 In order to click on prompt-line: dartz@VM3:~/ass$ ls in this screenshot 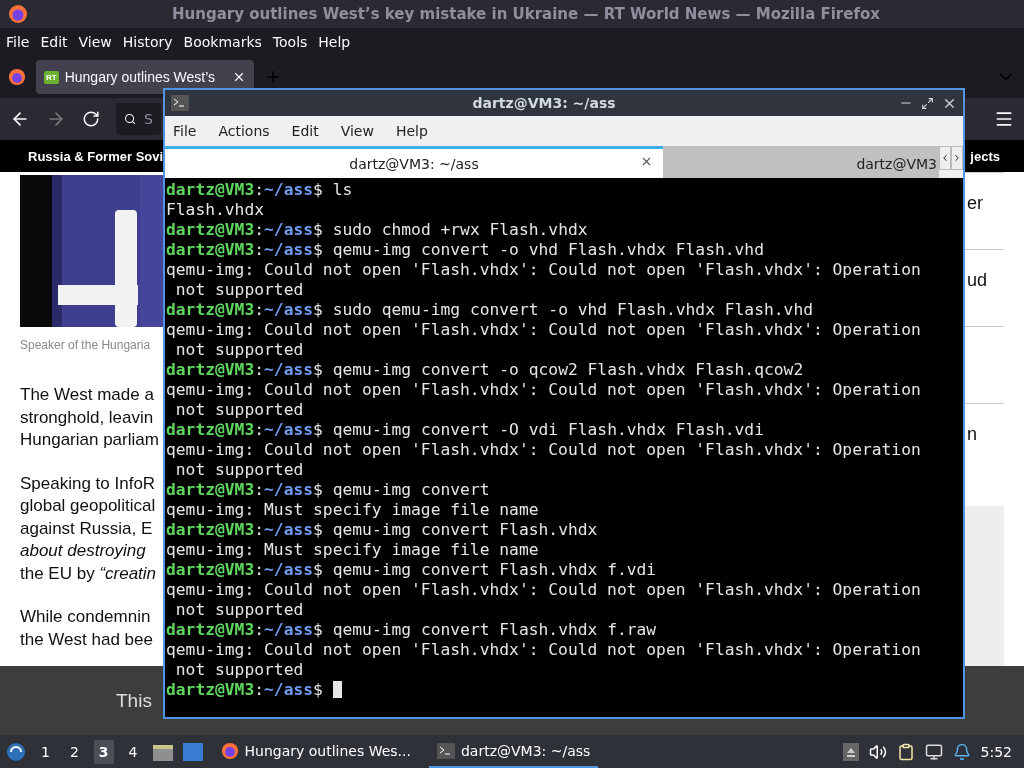, I will do `click(260, 190)`.